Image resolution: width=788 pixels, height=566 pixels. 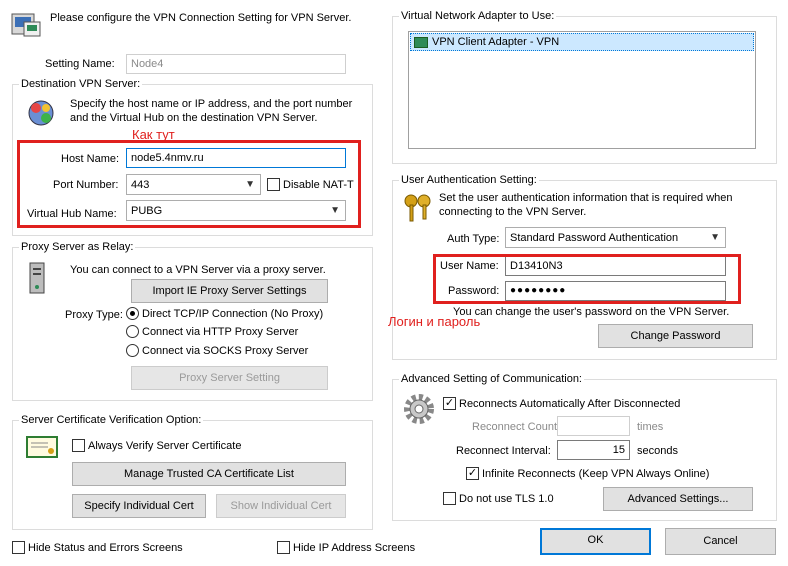 I want to click on specify-individual-cert-button: Specify Individual Cert, so click(x=139, y=506).